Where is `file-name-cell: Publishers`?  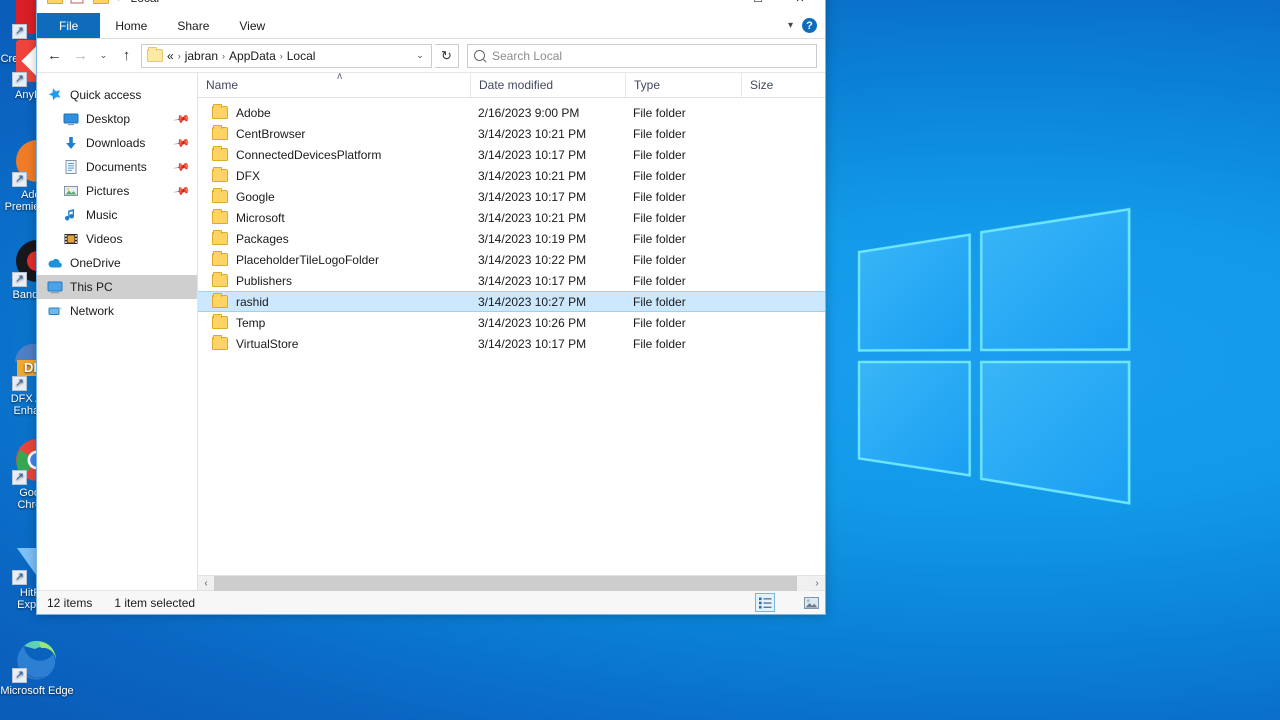
file-name-cell: Publishers is located at coordinates (334, 280).